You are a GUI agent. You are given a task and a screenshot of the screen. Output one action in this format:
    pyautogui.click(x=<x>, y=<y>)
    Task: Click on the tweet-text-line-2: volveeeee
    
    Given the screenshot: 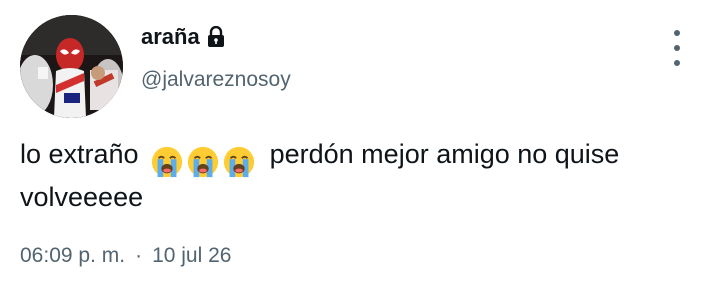 What is the action you would take?
    pyautogui.click(x=82, y=196)
    